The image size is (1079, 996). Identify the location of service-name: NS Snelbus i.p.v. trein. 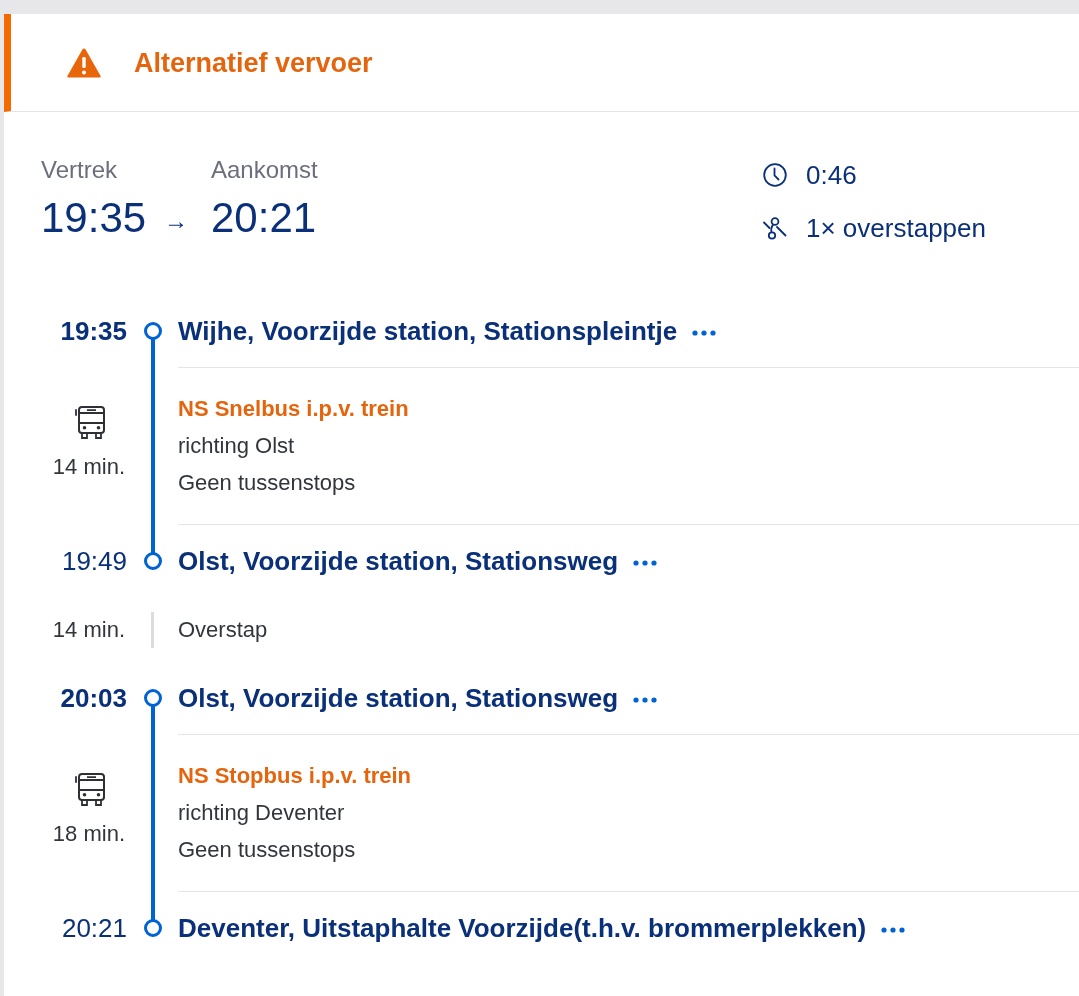
(293, 409).